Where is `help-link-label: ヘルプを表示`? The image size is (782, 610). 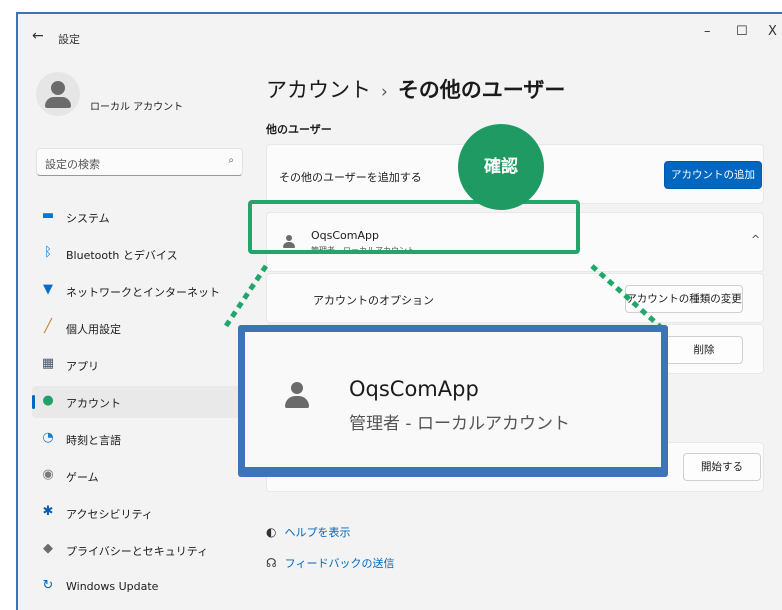
help-link-label: ヘルプを表示 is located at coordinates (317, 532).